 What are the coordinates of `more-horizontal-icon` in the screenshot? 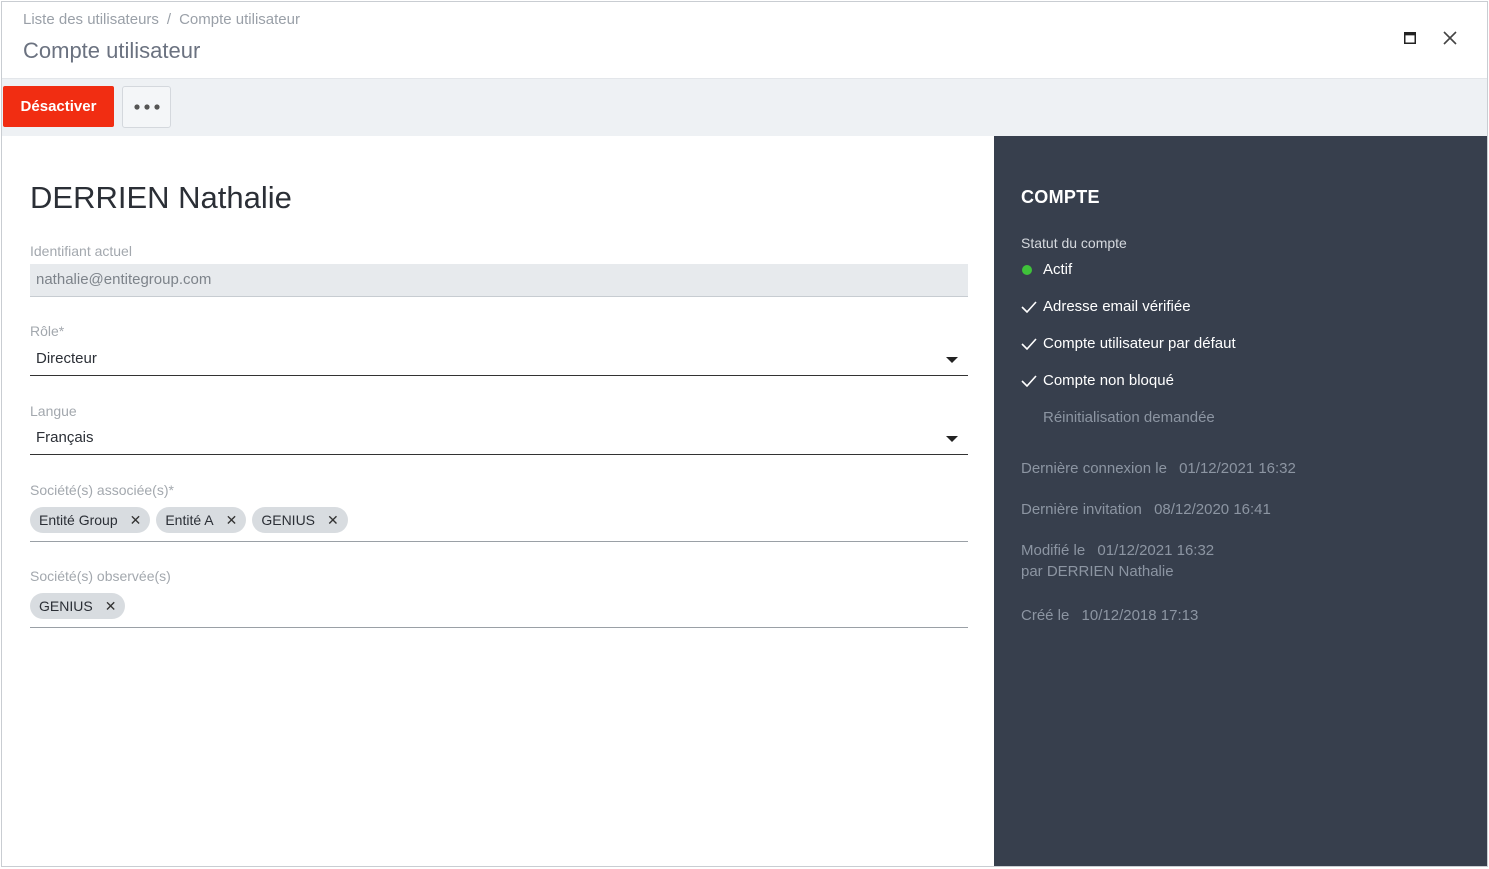 It's located at (146, 107).